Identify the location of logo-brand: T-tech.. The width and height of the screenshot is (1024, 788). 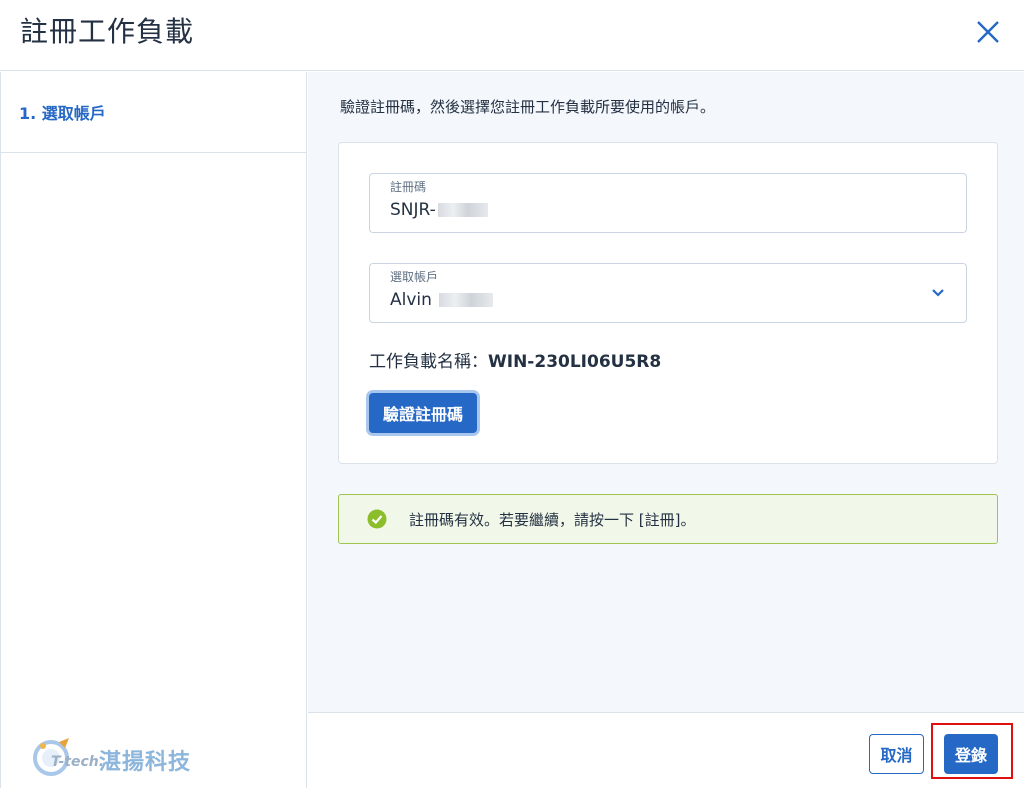
(78, 762).